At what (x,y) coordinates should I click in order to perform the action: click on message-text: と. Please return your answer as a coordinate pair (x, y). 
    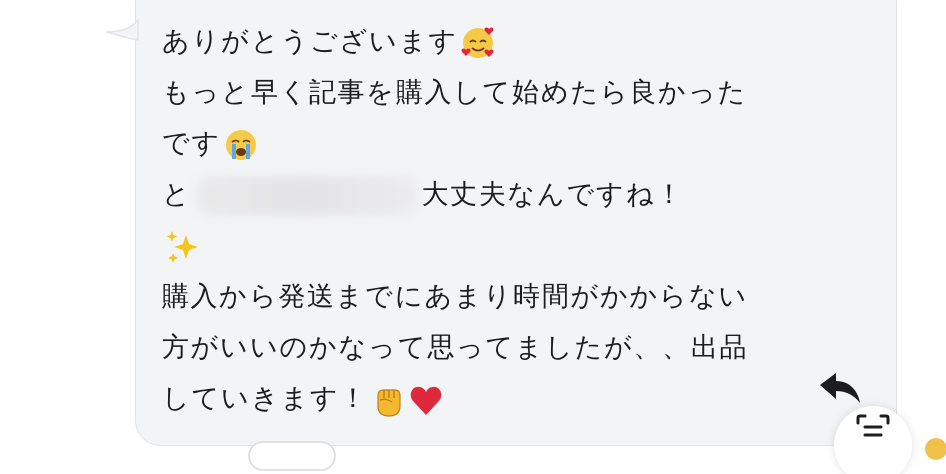
    Looking at the image, I should click on (177, 195).